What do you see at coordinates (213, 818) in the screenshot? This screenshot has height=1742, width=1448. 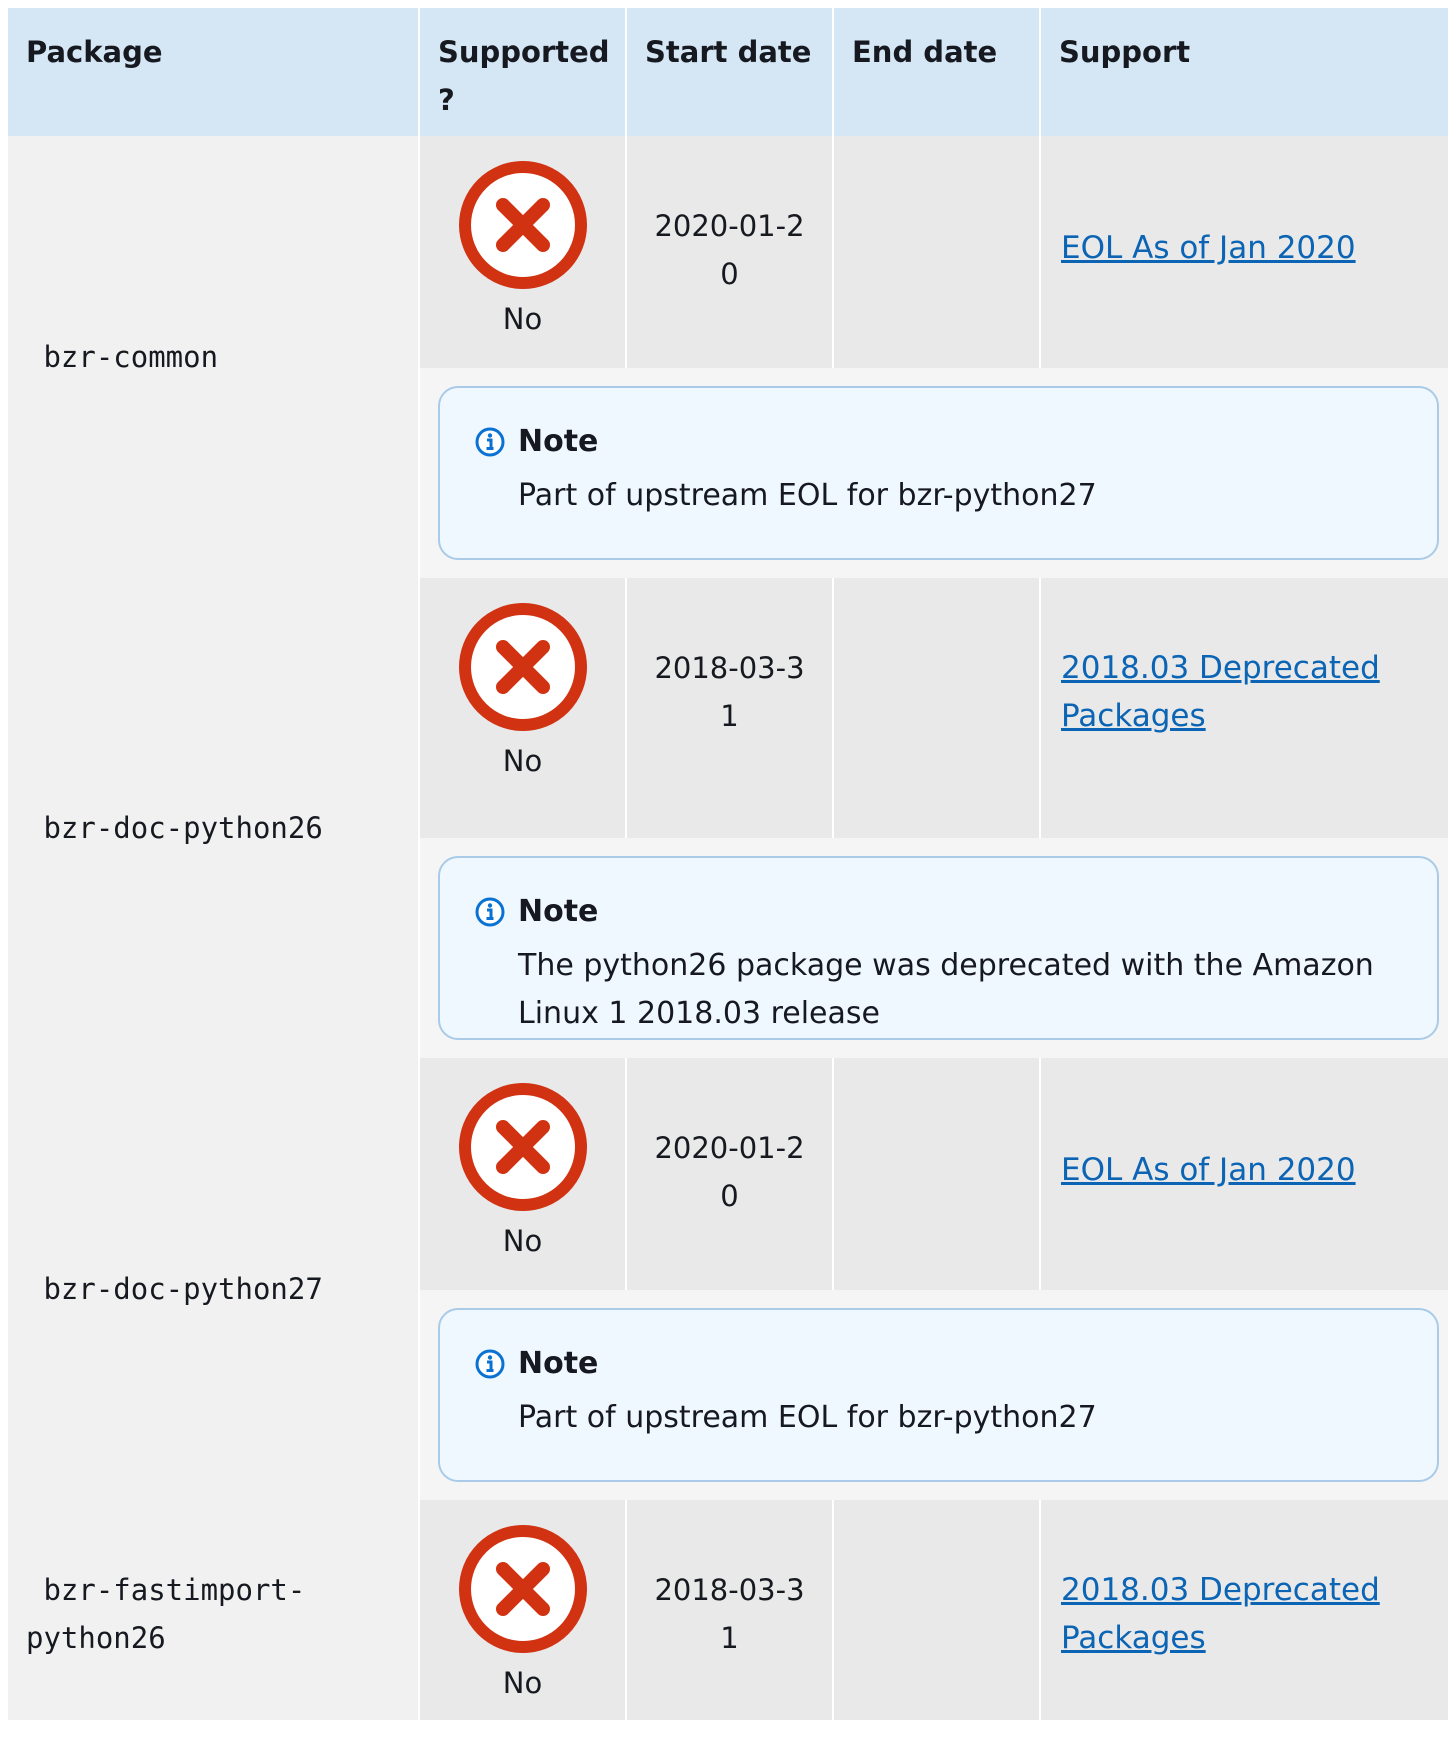 I see `package-name: bzr-doc-python26` at bounding box center [213, 818].